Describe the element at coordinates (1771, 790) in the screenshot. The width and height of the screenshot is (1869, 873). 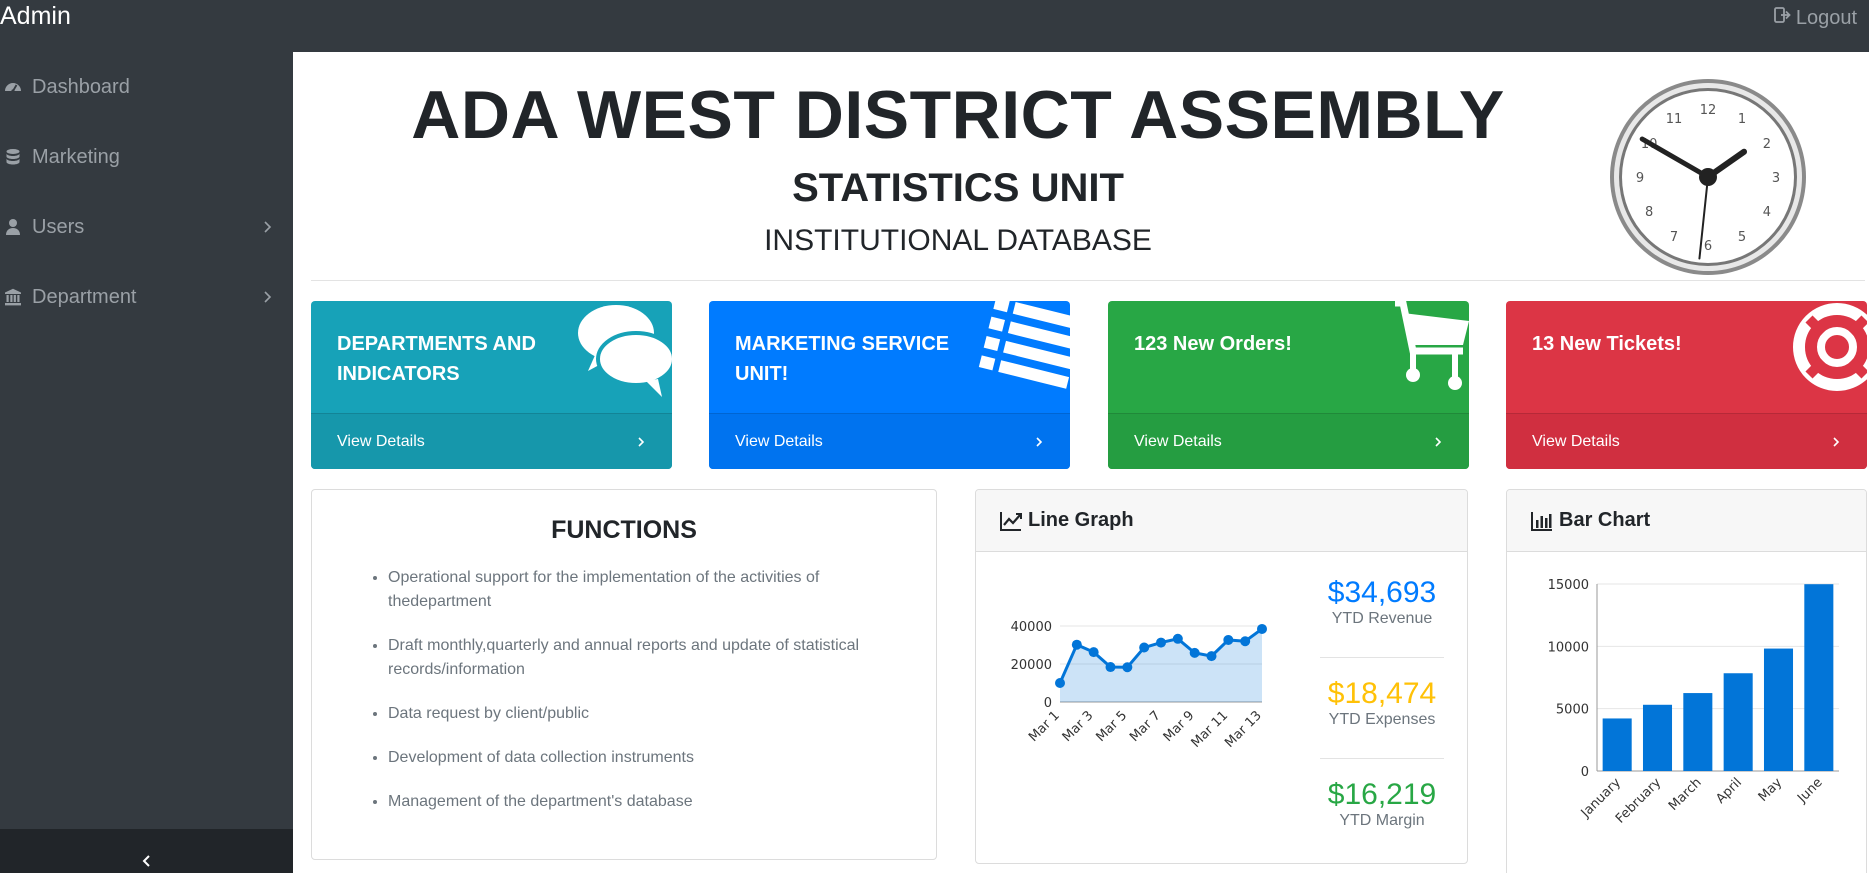
I see `x-tick-label: May` at that location.